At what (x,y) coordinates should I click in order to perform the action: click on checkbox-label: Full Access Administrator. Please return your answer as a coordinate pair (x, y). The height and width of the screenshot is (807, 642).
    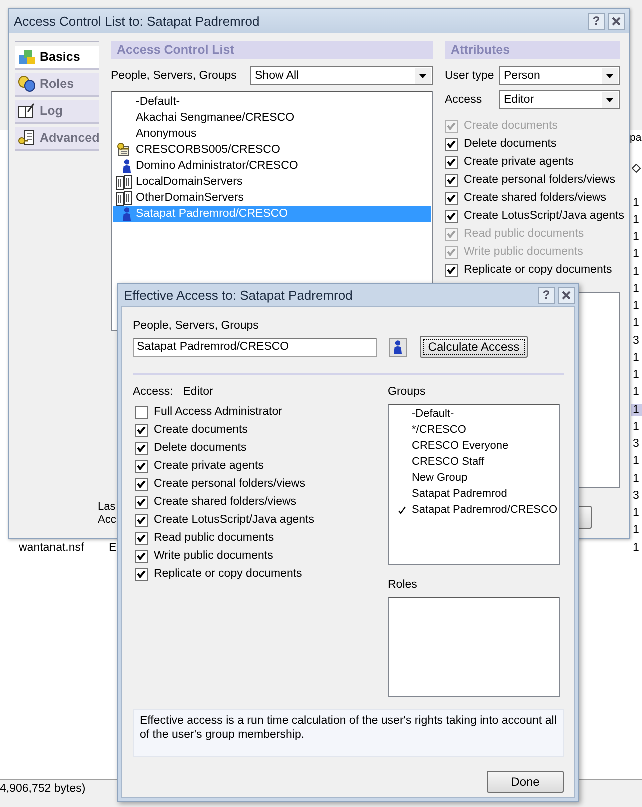
    Looking at the image, I should click on (218, 412).